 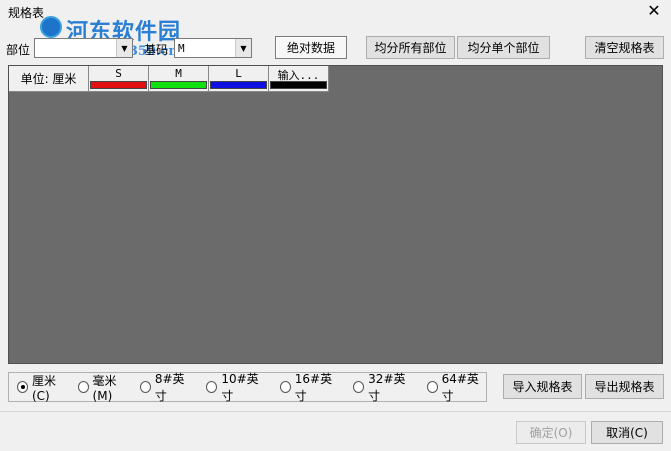 I want to click on unit-radio-32in: 32#英寸, so click(x=382, y=387).